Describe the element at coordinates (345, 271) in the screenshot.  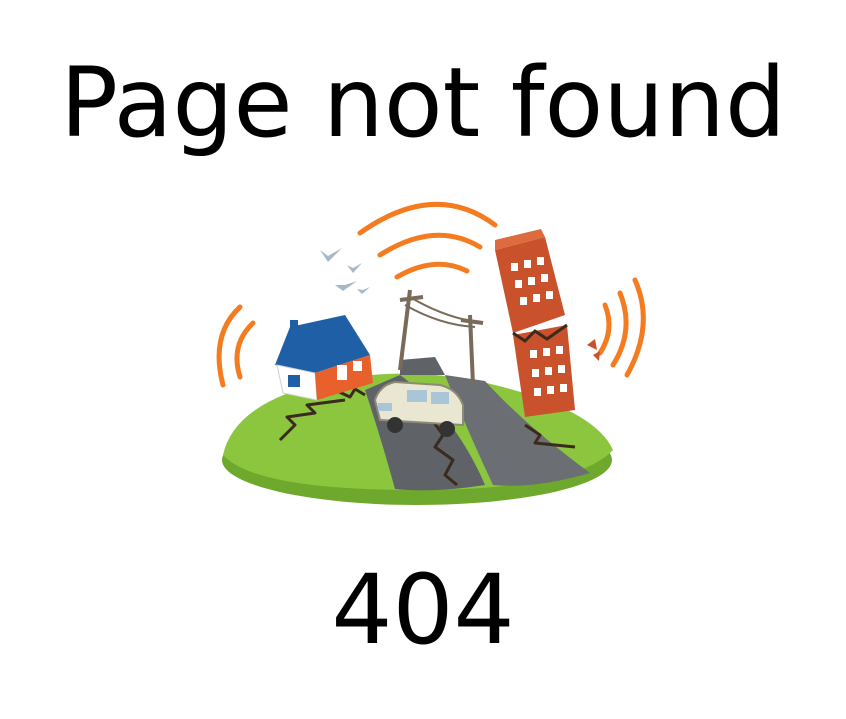
I see `birds-icon` at that location.